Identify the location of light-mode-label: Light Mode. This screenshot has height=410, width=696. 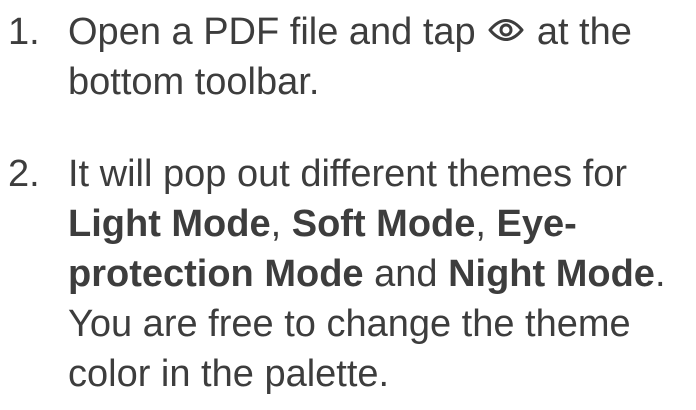
(169, 224).